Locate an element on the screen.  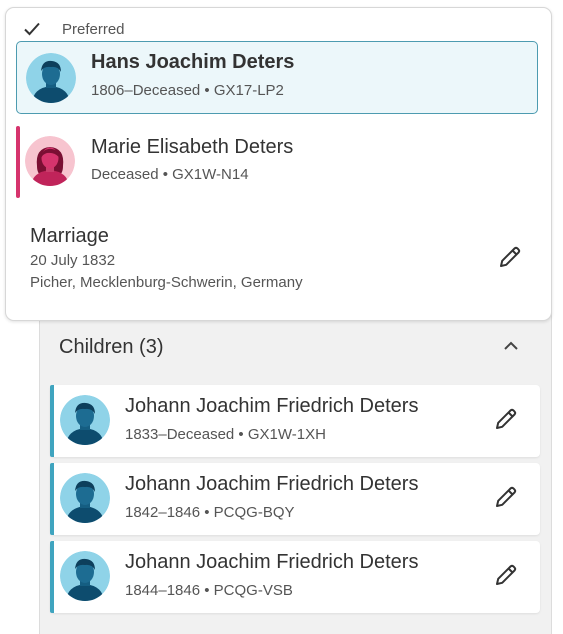
checkmark-icon is located at coordinates (32, 29).